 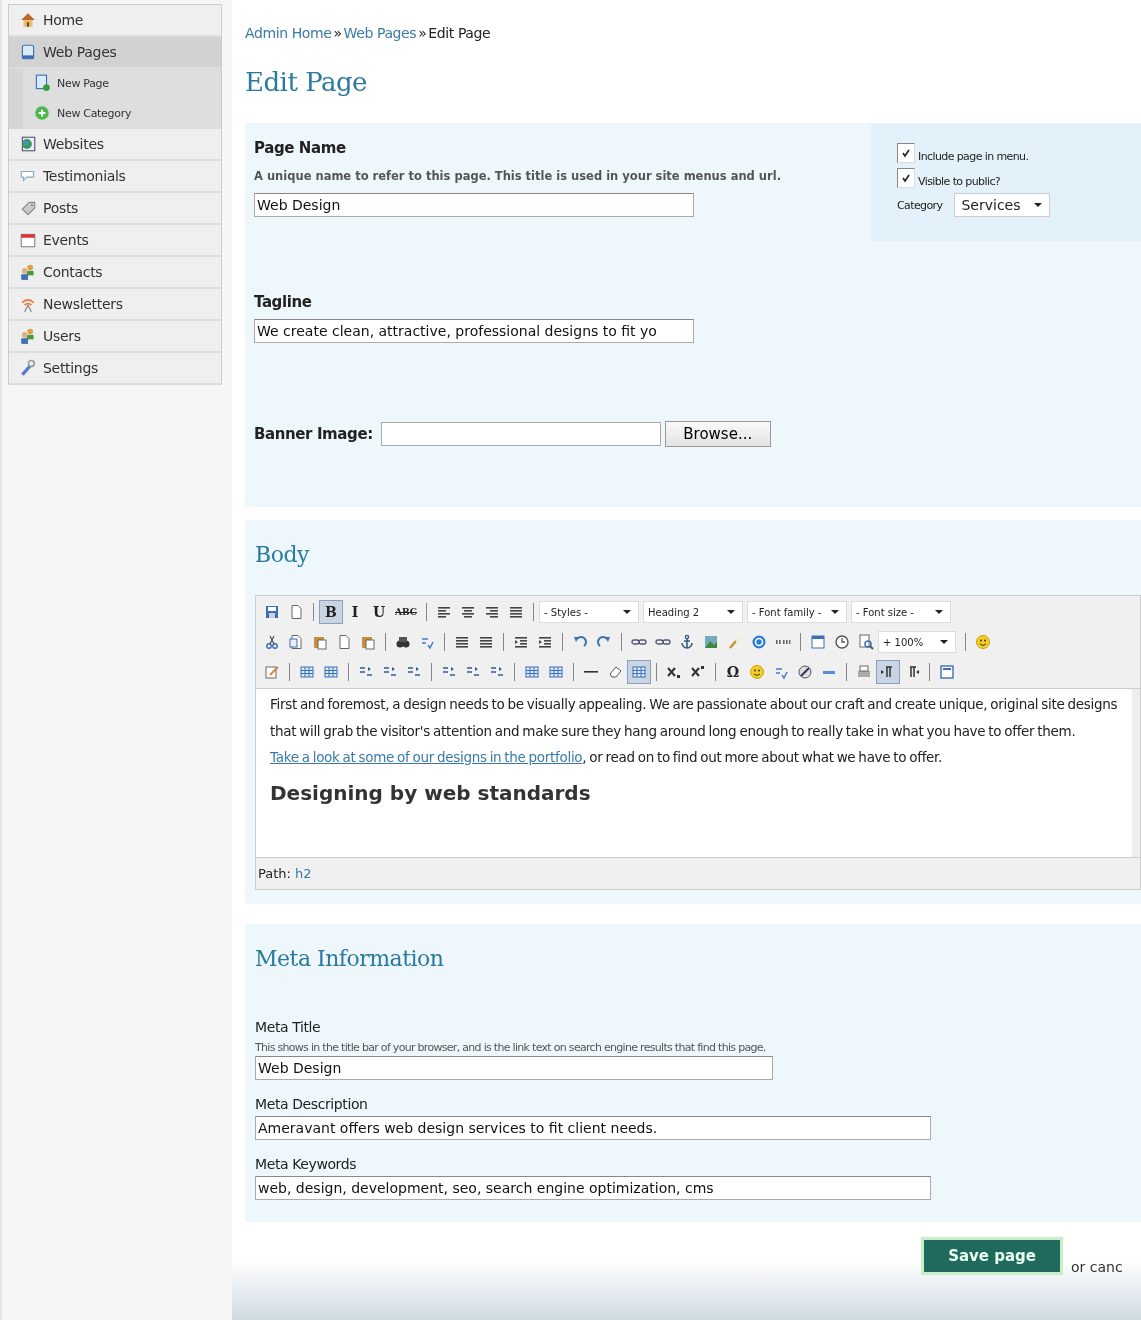 I want to click on format-button: Ω, so click(x=733, y=672).